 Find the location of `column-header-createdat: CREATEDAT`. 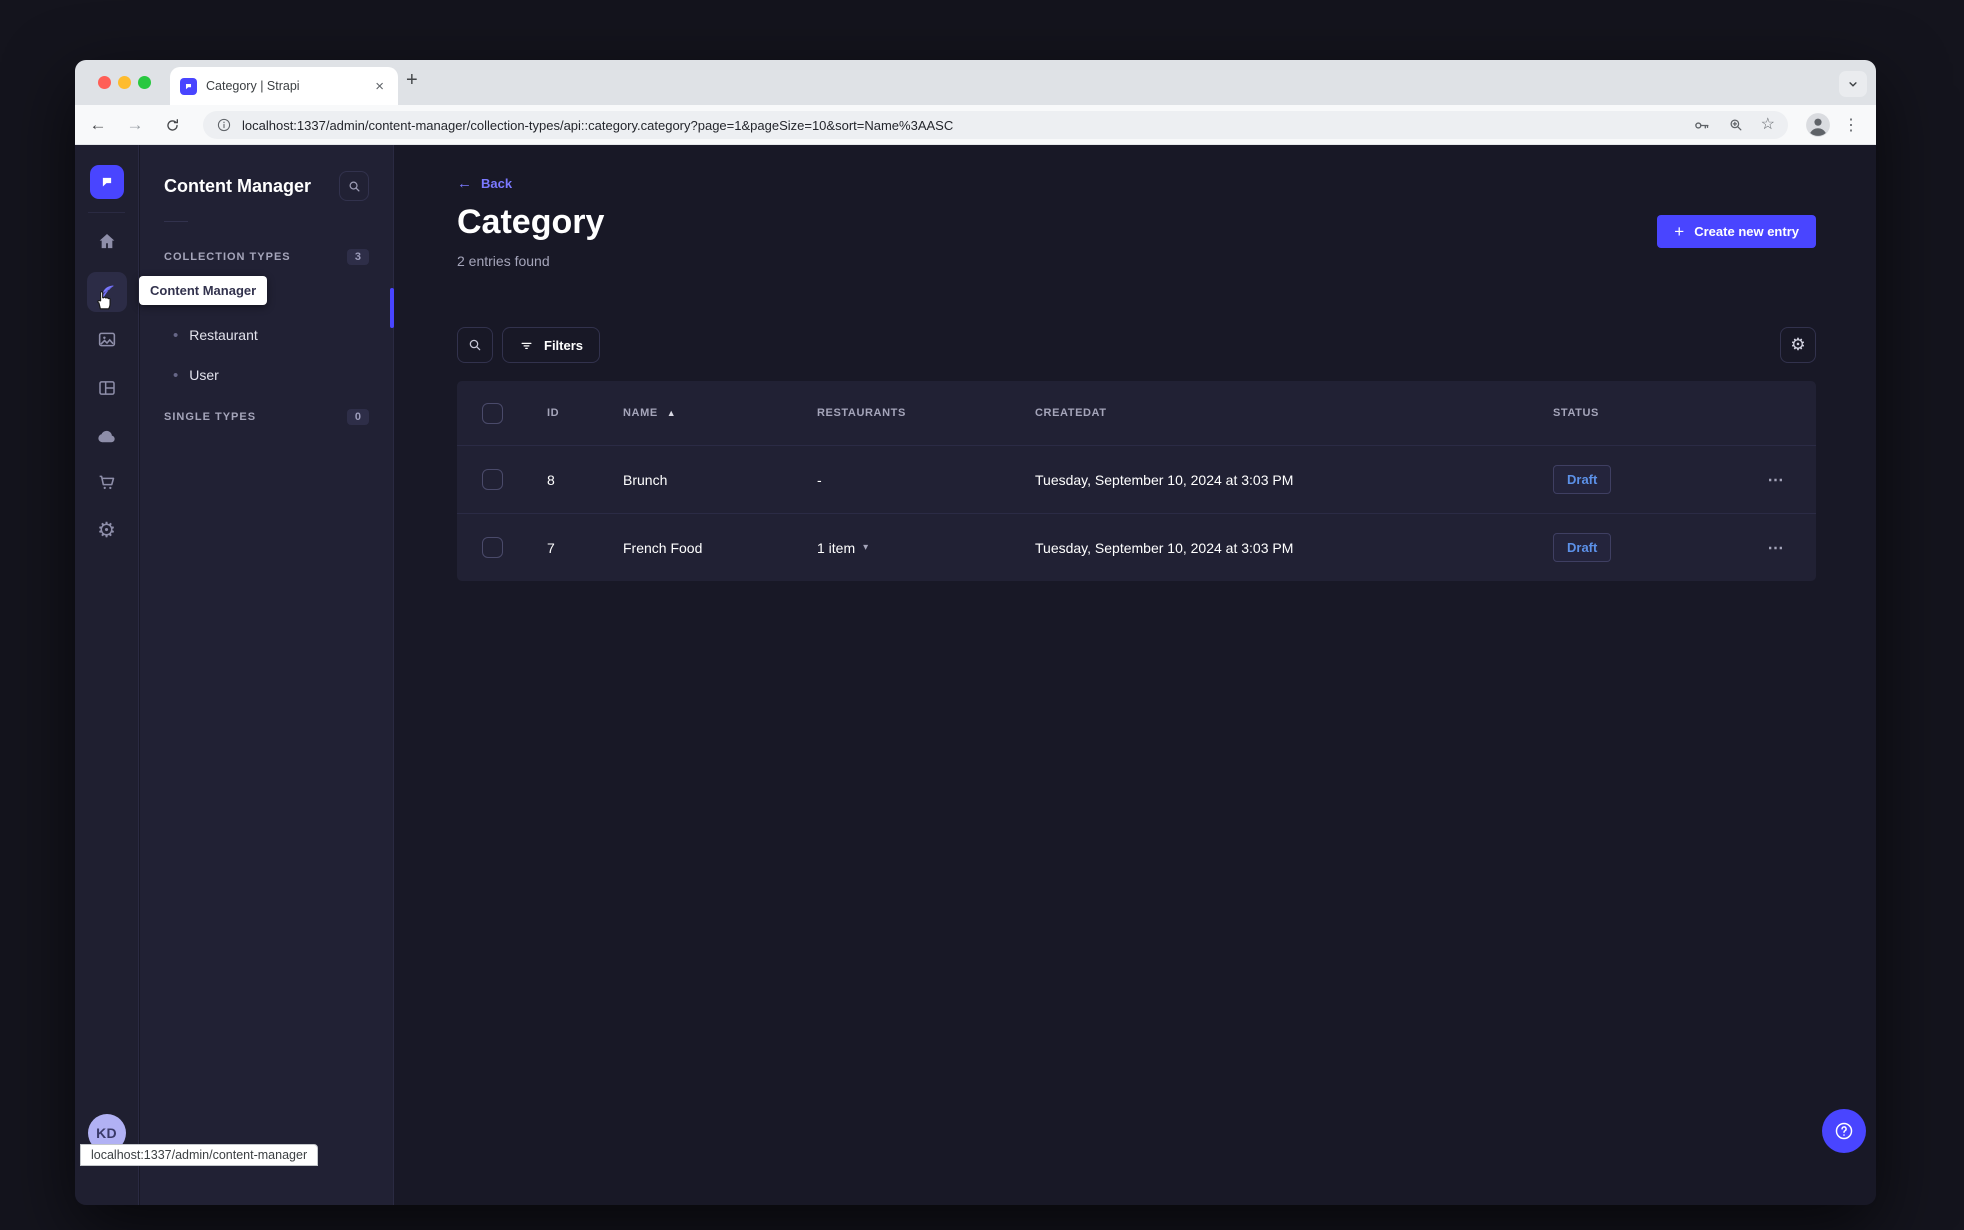

column-header-createdat: CREATEDAT is located at coordinates (1071, 413).